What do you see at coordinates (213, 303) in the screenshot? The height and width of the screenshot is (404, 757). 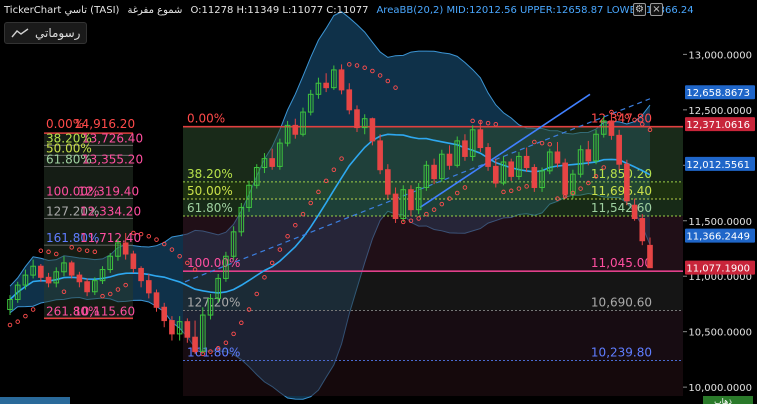 I see `fib-percent-label: 127.20%` at bounding box center [213, 303].